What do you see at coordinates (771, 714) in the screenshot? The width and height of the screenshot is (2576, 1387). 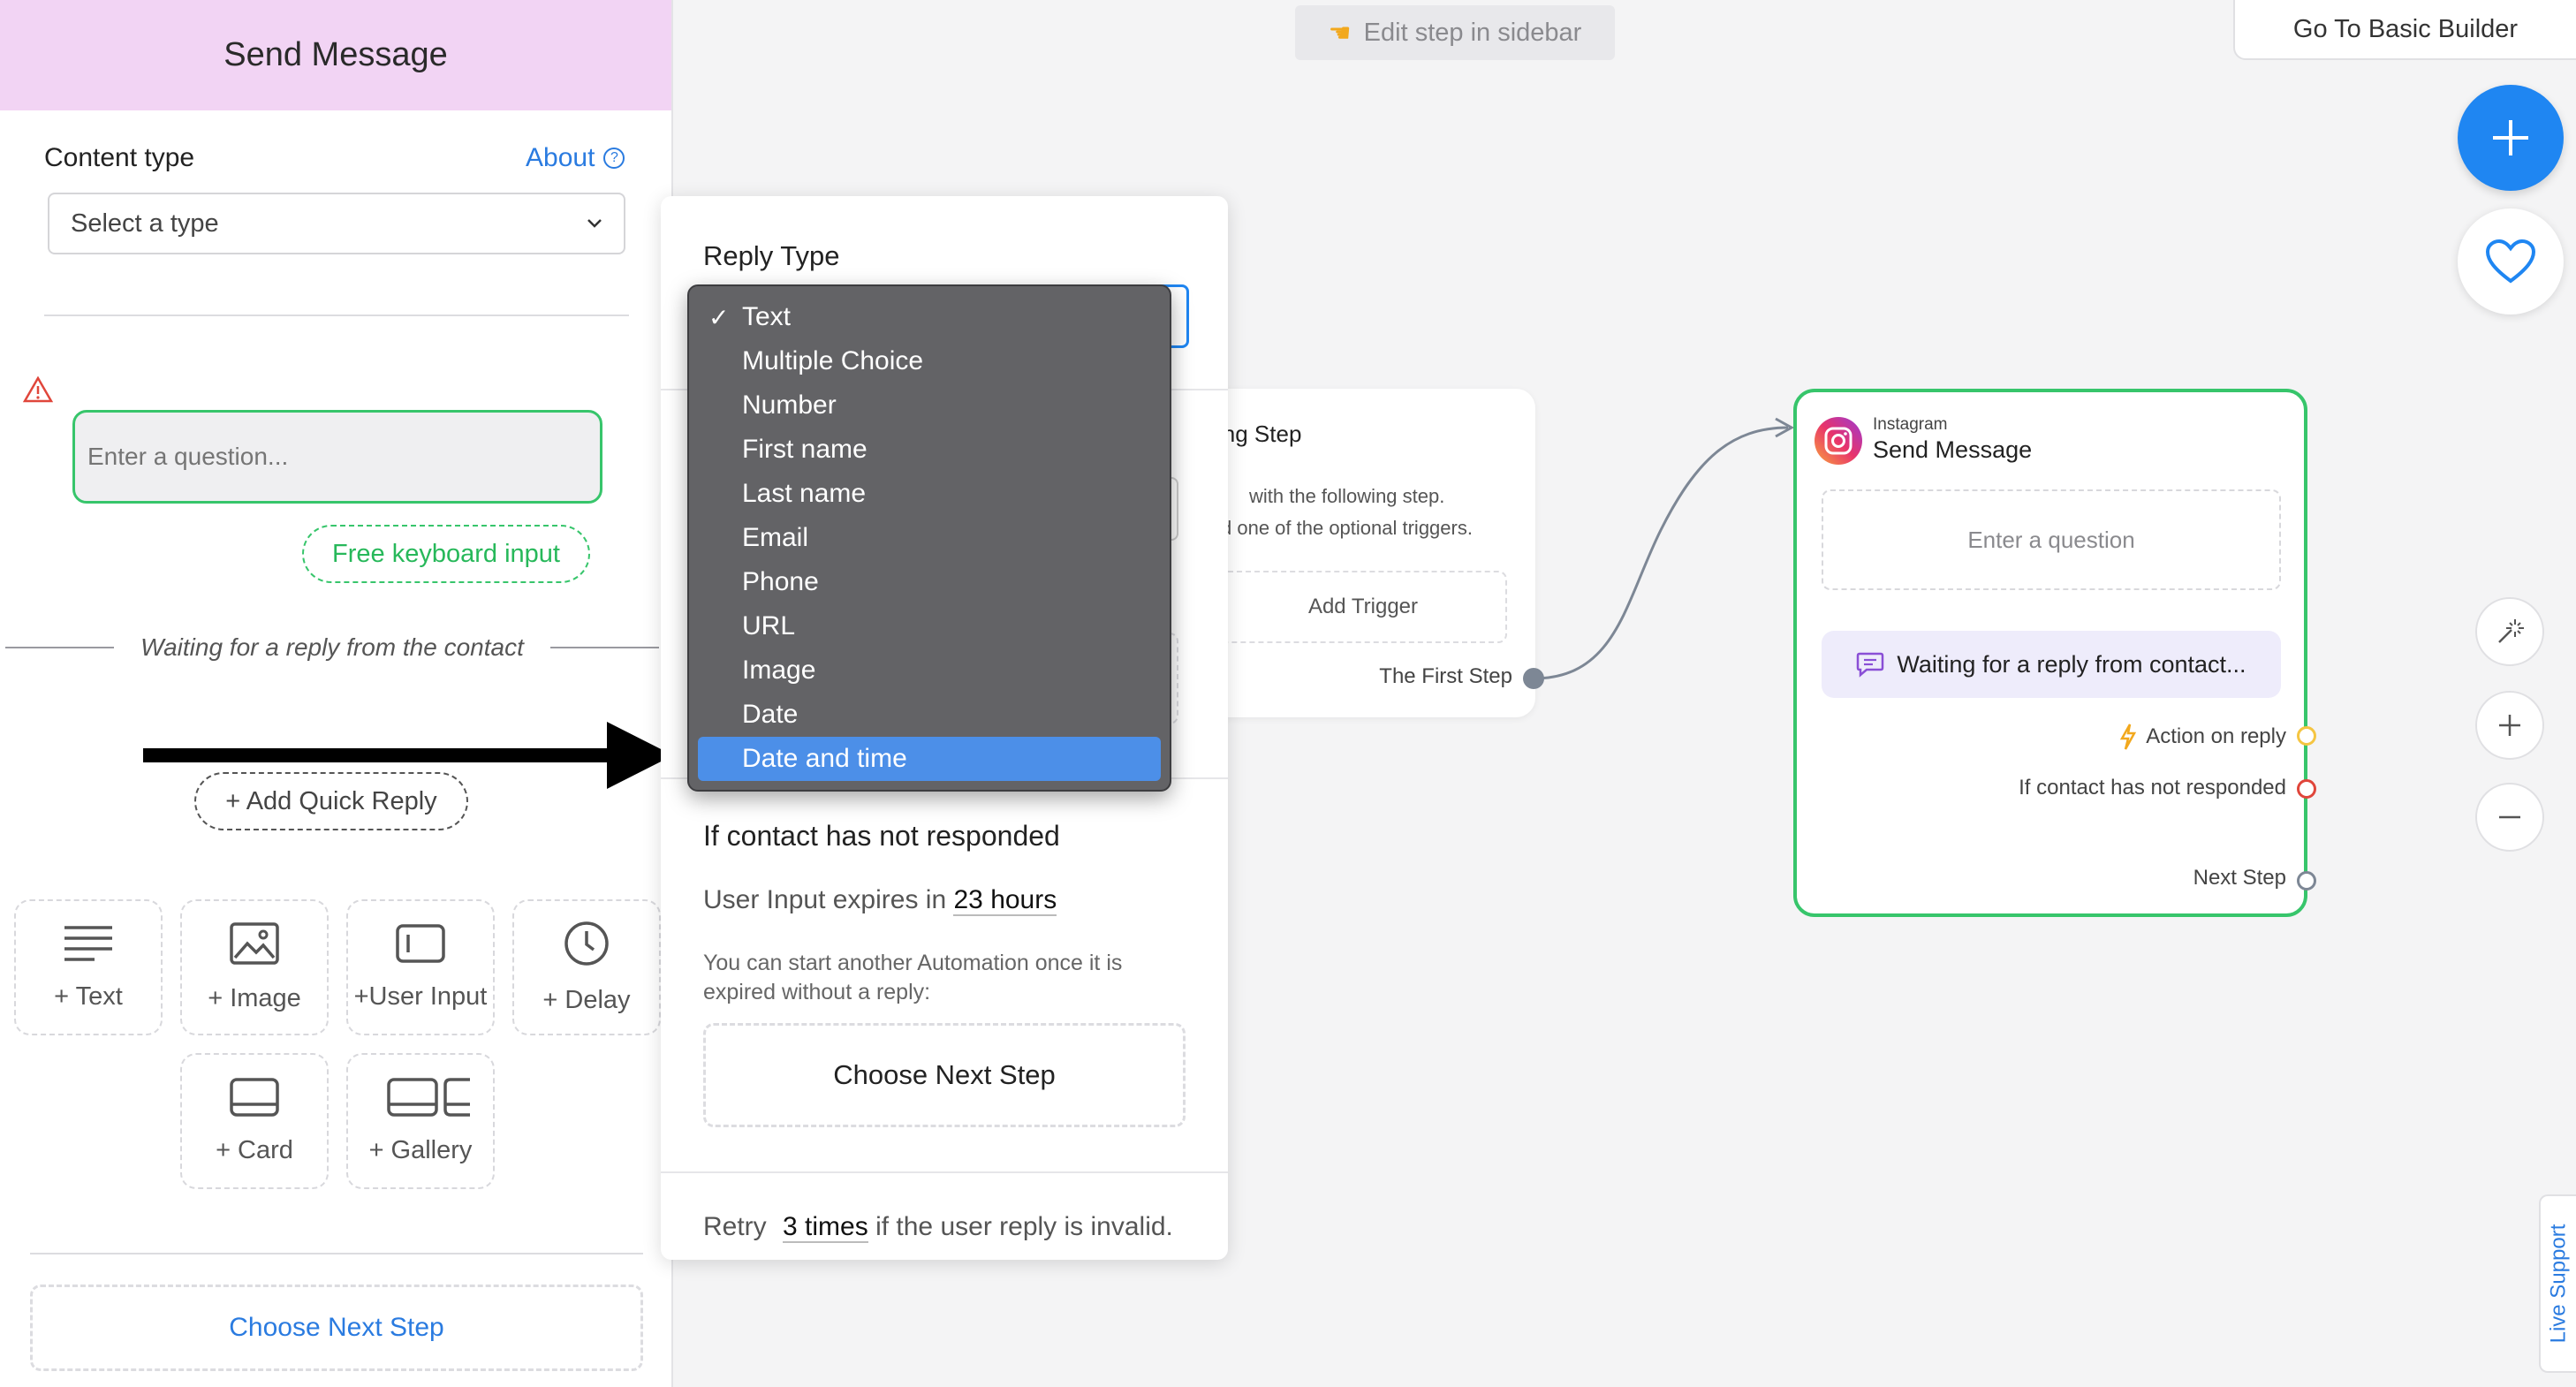 I see `dropdown-option-label: Date` at bounding box center [771, 714].